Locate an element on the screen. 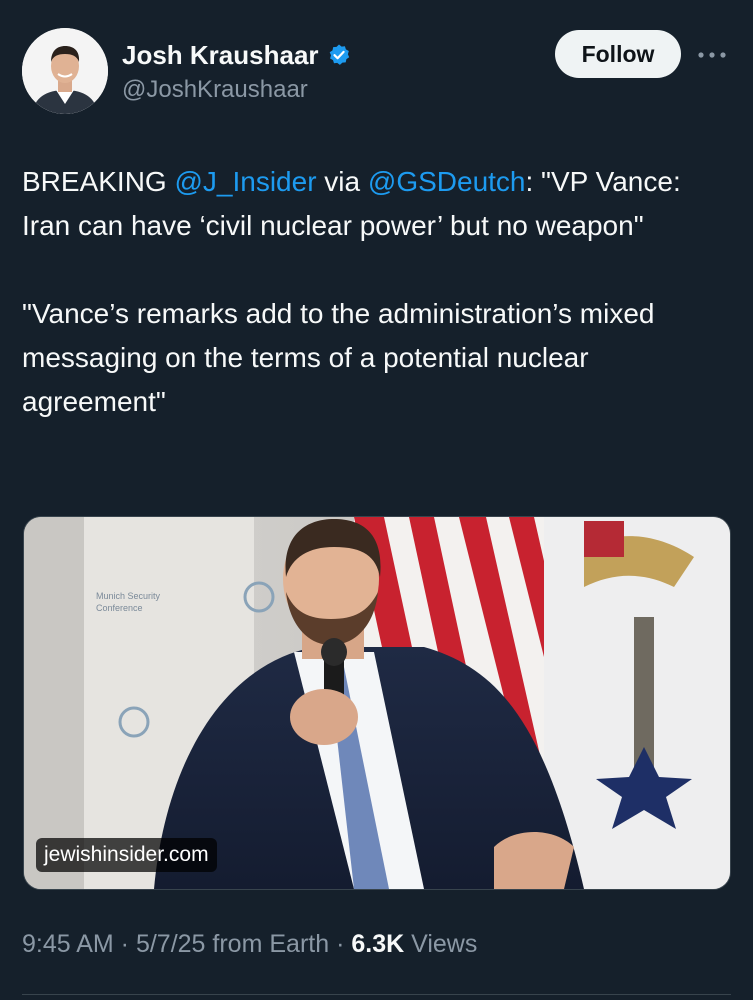  views-count: 6.3K is located at coordinates (378, 944).